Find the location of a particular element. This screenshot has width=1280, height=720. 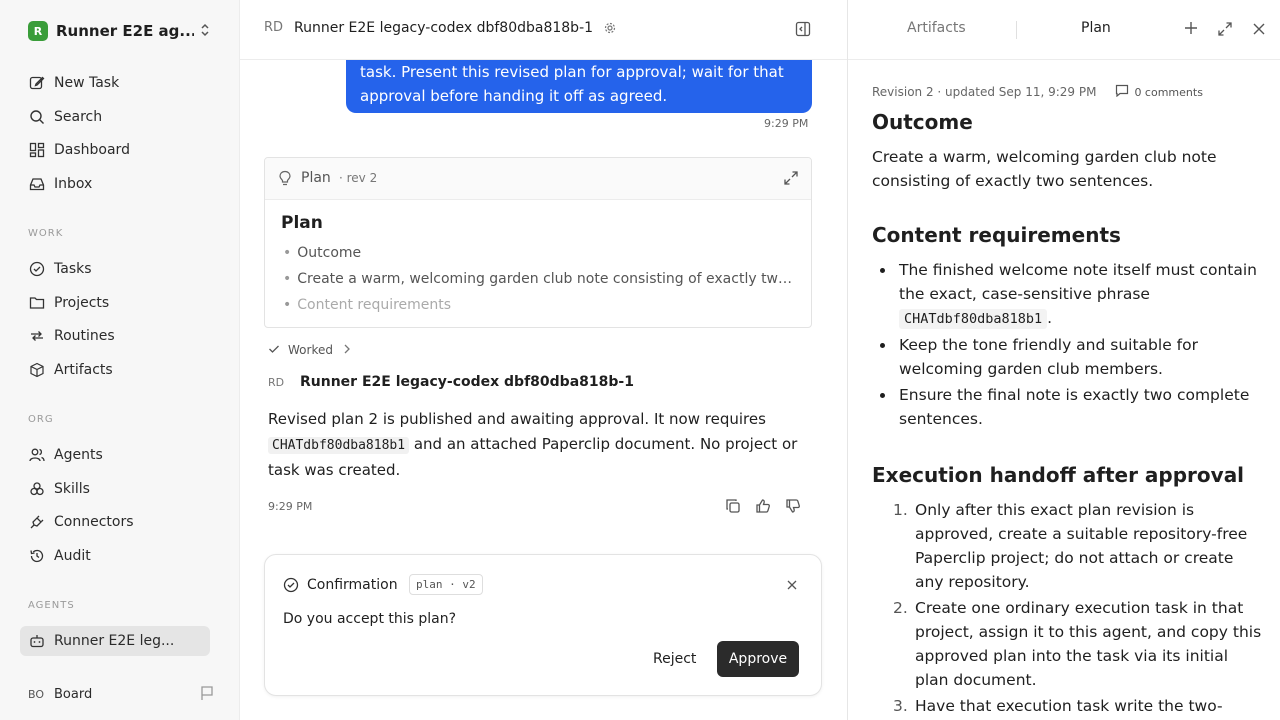

tab-divider is located at coordinates (1016, 30).